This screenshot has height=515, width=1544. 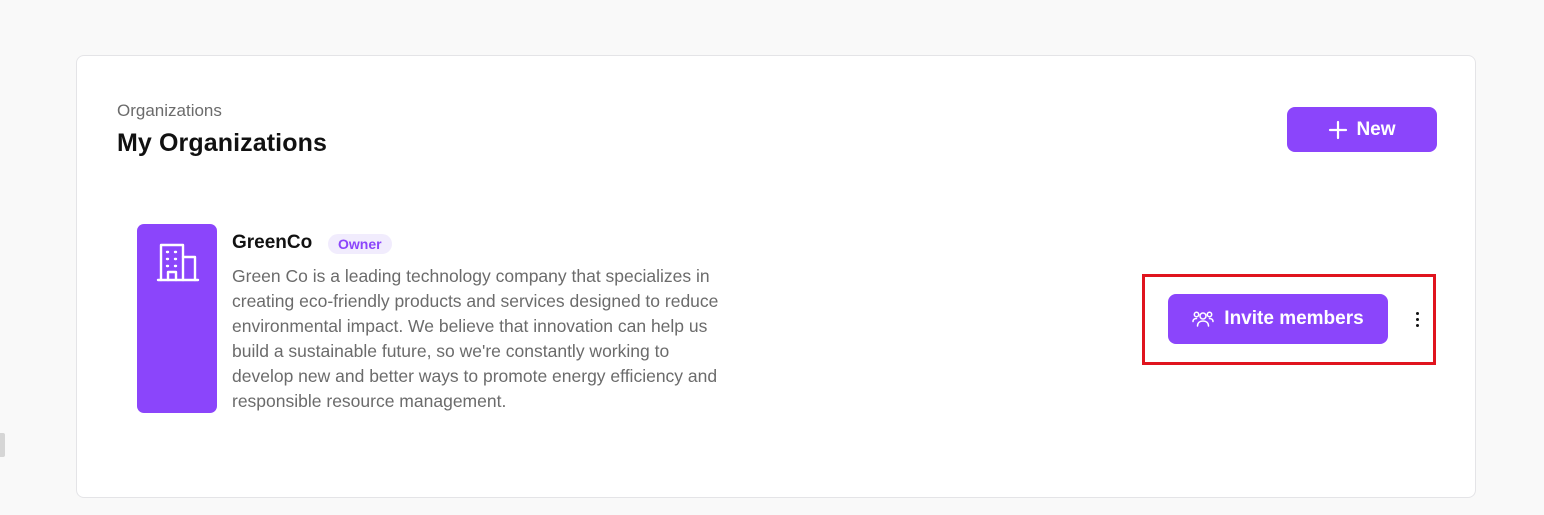 What do you see at coordinates (1338, 130) in the screenshot?
I see `plus-icon` at bounding box center [1338, 130].